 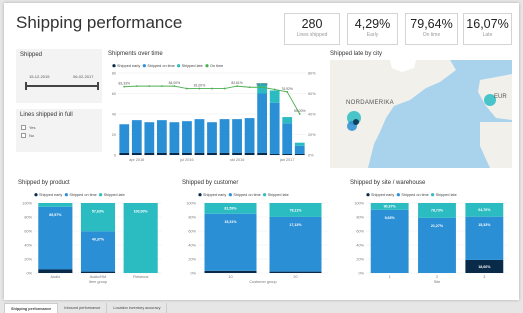 I want to click on kpi-on-time: 79,64% On time, so click(x=431, y=29).